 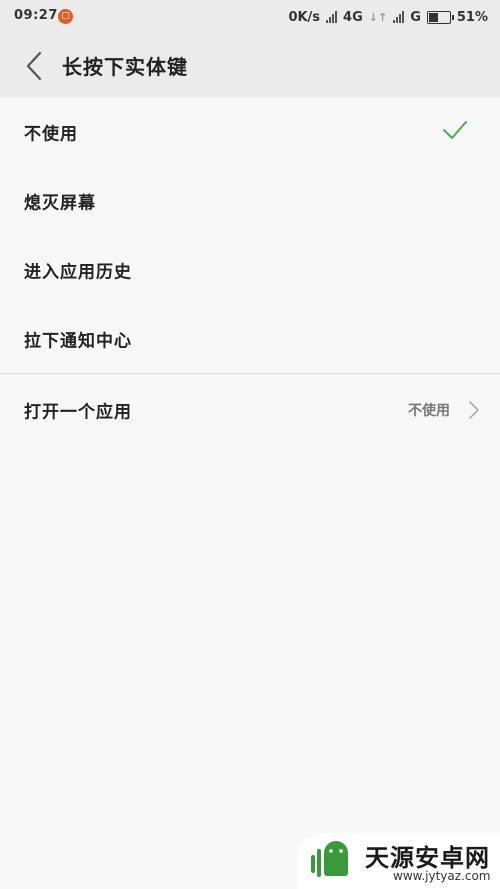 What do you see at coordinates (60, 203) in the screenshot?
I see `option-label: 熄灭屏幕` at bounding box center [60, 203].